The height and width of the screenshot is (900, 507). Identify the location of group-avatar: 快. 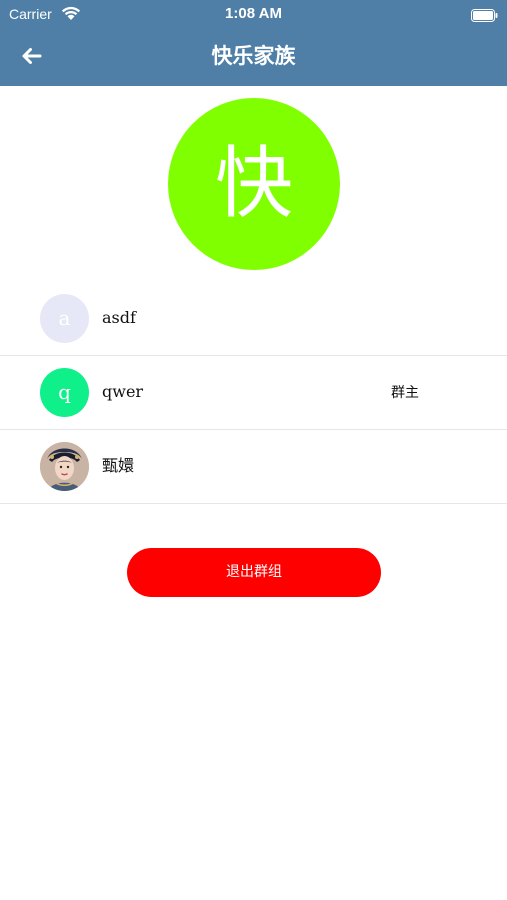
(254, 184).